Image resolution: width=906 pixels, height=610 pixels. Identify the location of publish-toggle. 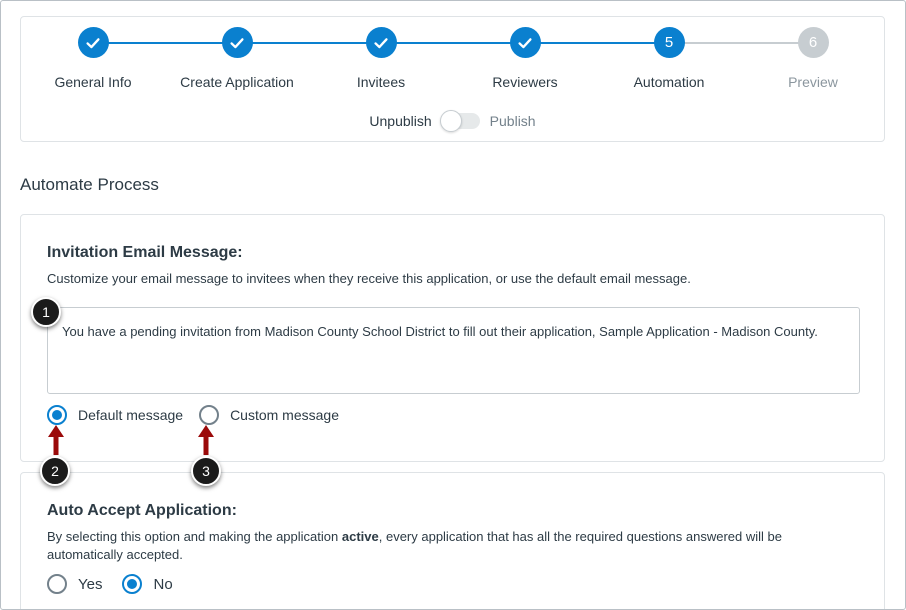
(459, 121).